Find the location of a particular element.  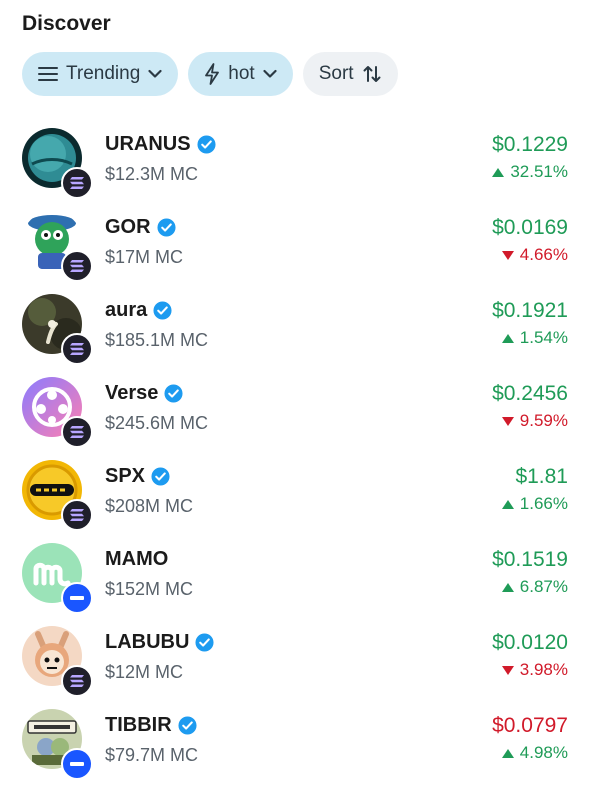

token-row: aura $185.1M MC $0.1921 1.54% is located at coordinates (294, 331).